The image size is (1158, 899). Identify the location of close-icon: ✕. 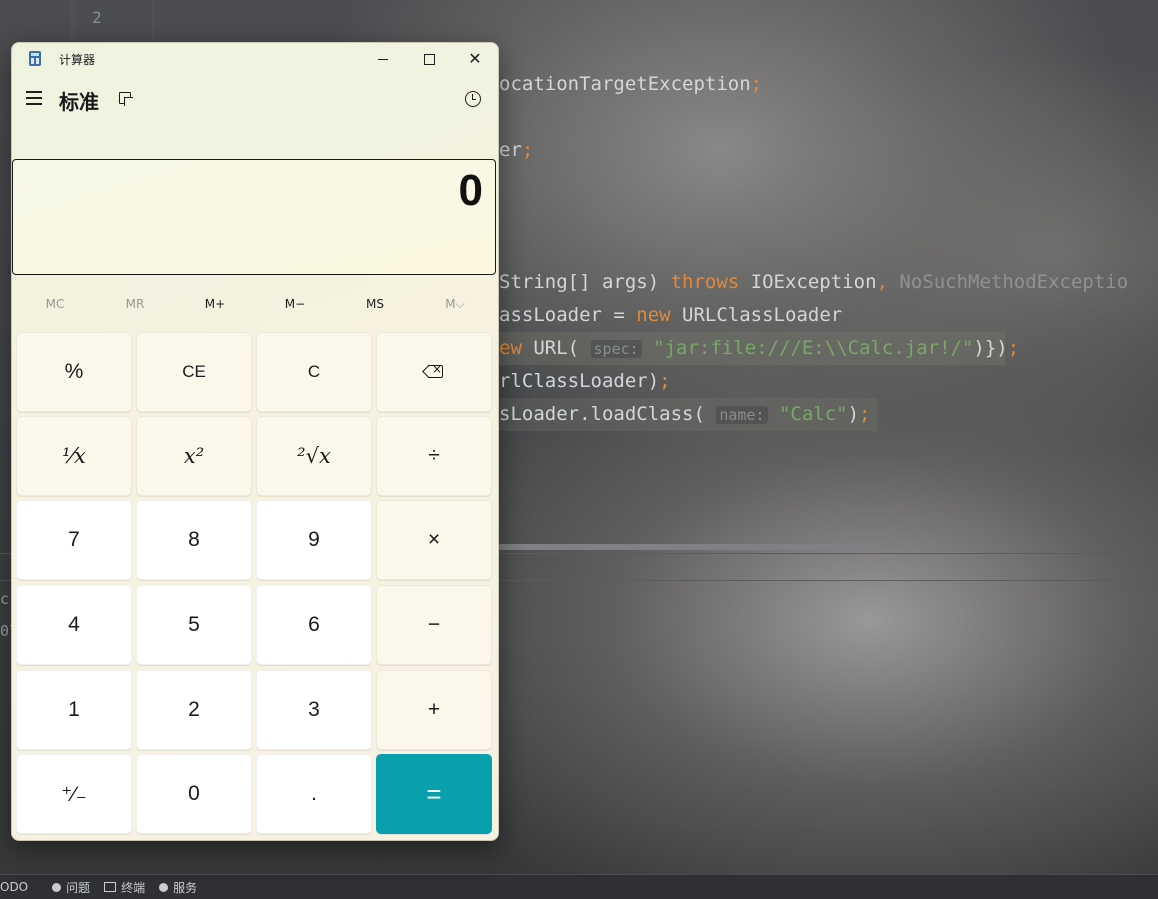
(475, 58).